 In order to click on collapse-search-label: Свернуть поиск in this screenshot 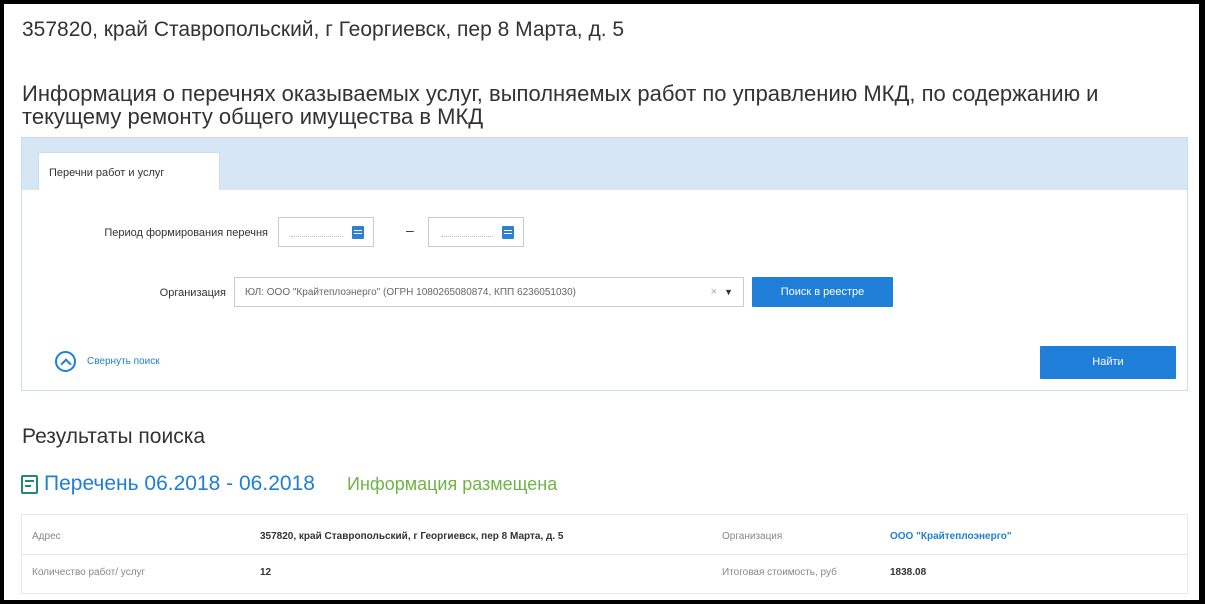, I will do `click(123, 361)`.